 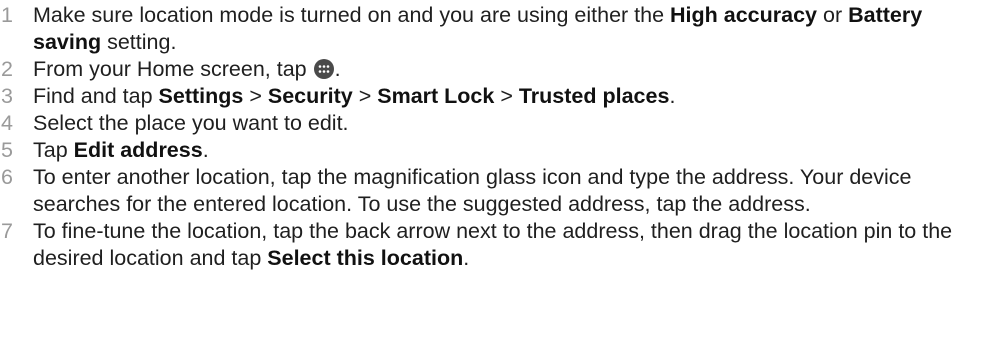 I want to click on text-run: setting., so click(x=139, y=42).